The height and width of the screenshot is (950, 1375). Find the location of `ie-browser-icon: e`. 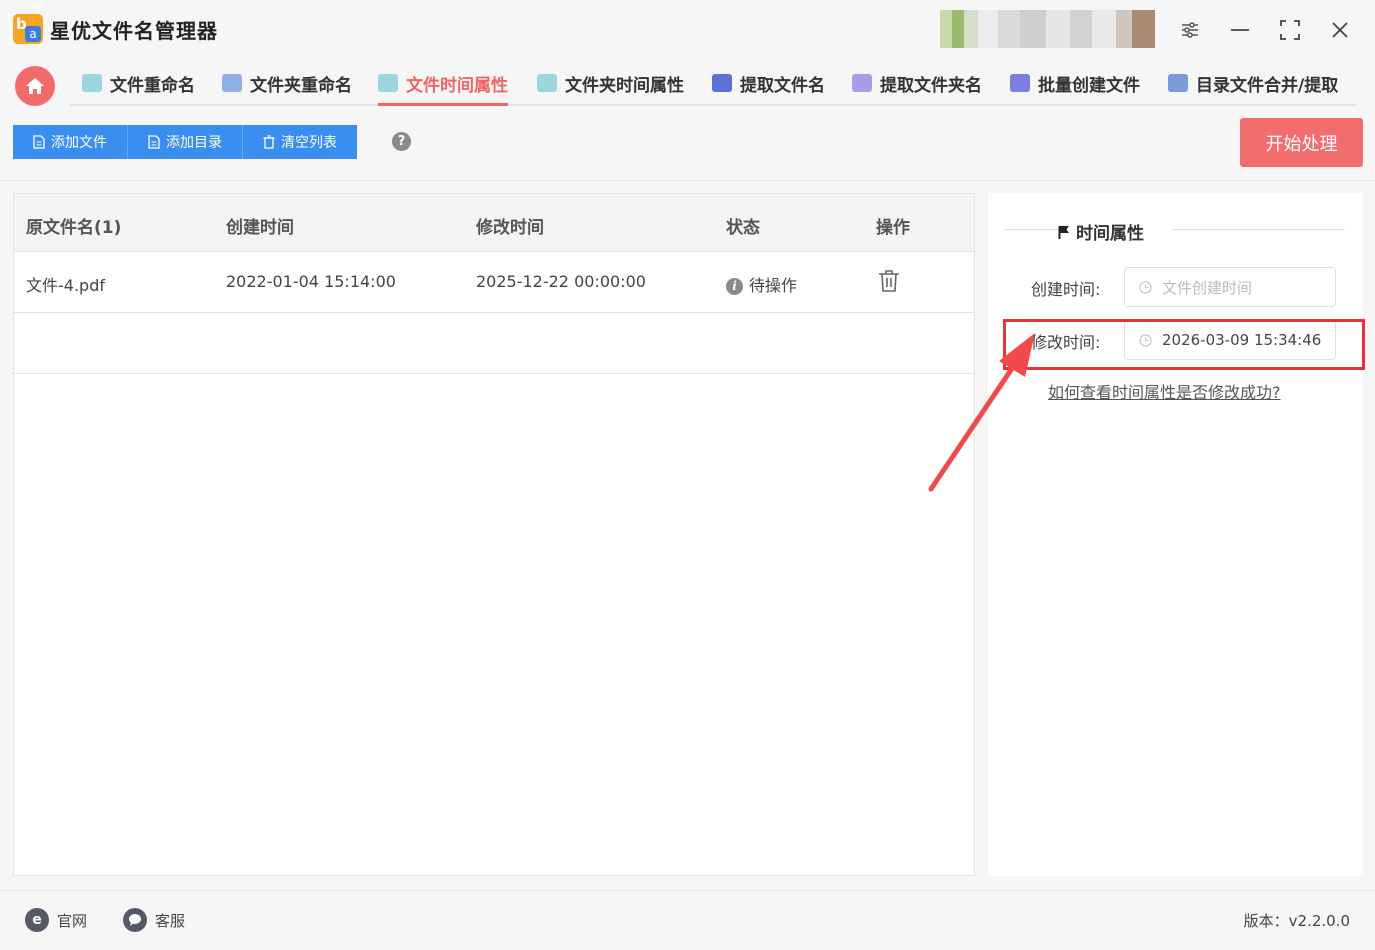

ie-browser-icon: e is located at coordinates (37, 920).